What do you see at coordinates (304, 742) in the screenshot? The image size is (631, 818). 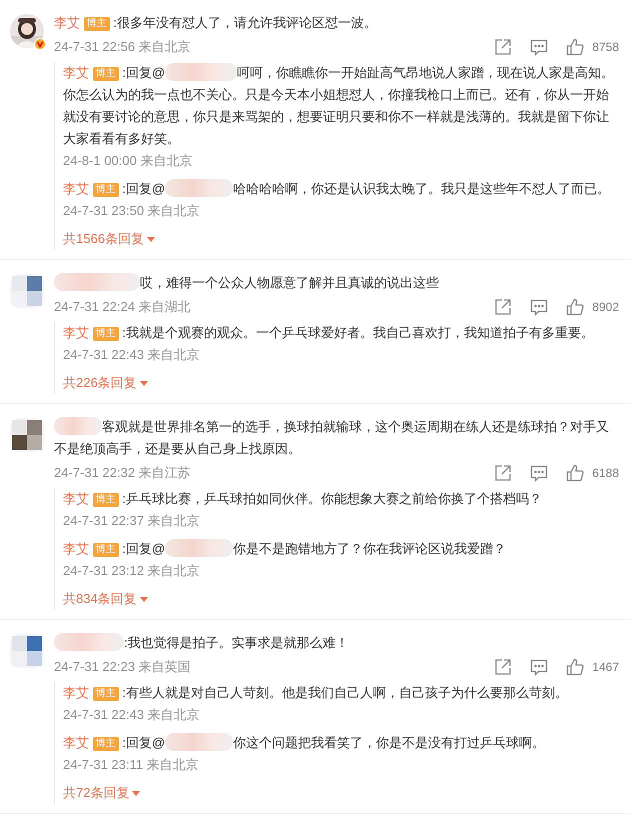 I see `reply-text: 李艾 博主 :回复@ 你这个问题把我看笑了，你是不是没有打过乒乓球啊。` at bounding box center [304, 742].